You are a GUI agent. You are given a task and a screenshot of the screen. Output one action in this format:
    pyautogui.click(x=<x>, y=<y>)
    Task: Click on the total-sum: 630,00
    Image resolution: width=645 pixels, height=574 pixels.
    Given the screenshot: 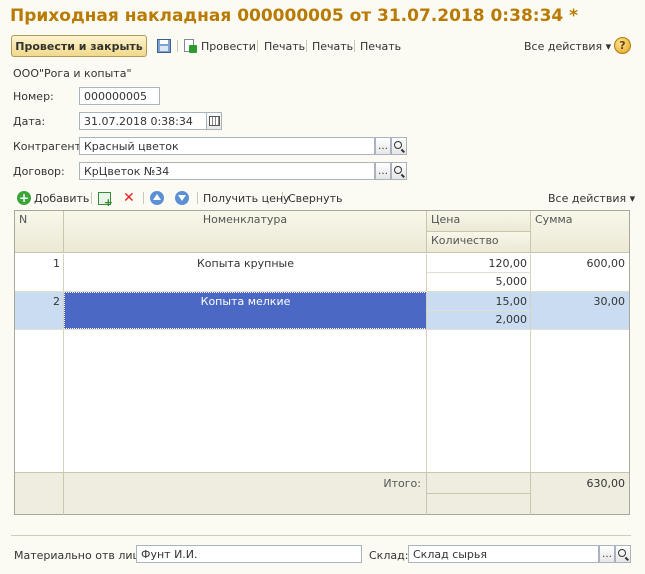 What is the action you would take?
    pyautogui.click(x=606, y=483)
    